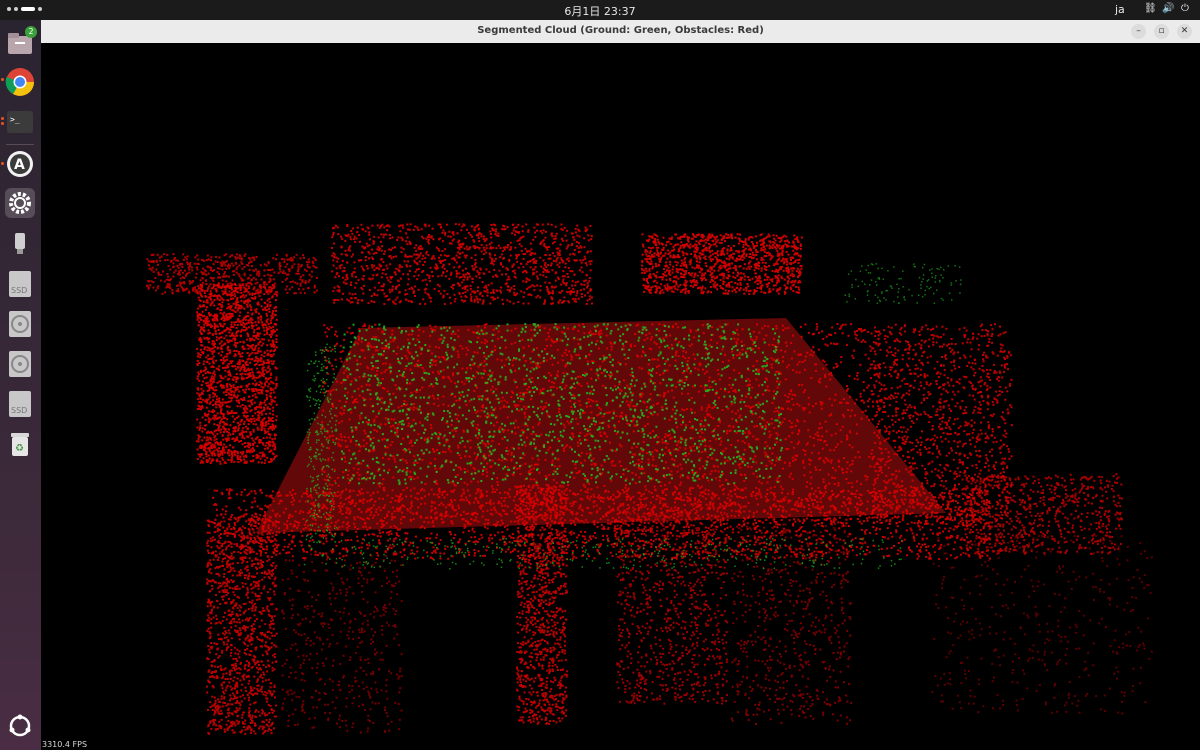  Describe the element at coordinates (21, 42) in the screenshot. I see `dock-item-files: 2` at that location.